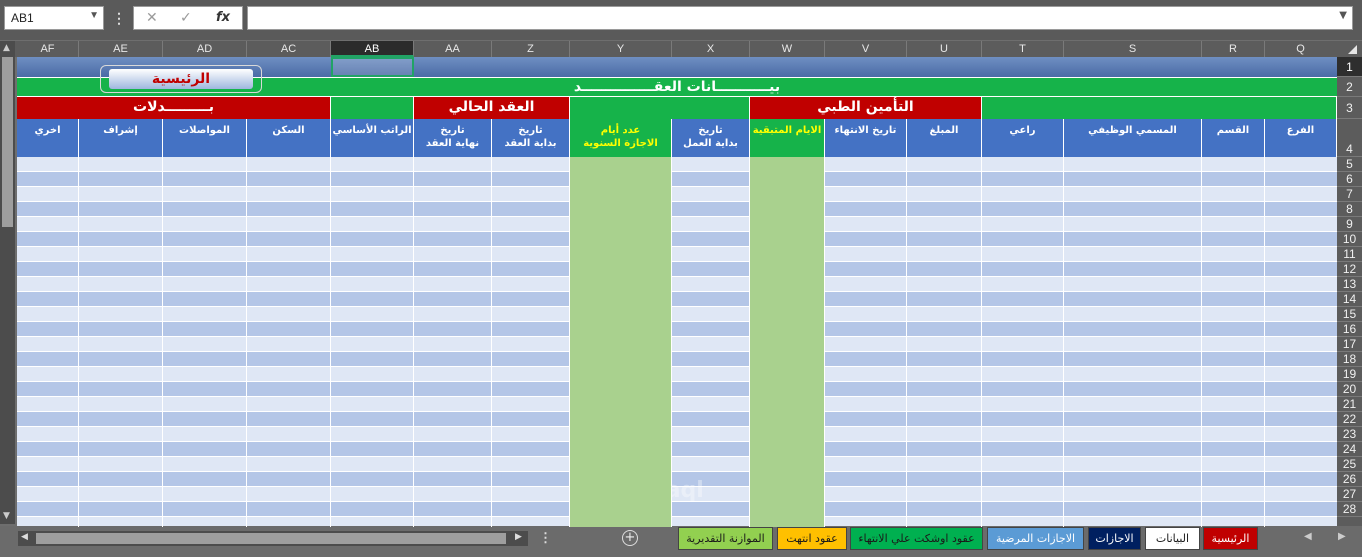 The image size is (1362, 557). Describe the element at coordinates (1349, 194) in the screenshot. I see `row-header-7: 7` at that location.